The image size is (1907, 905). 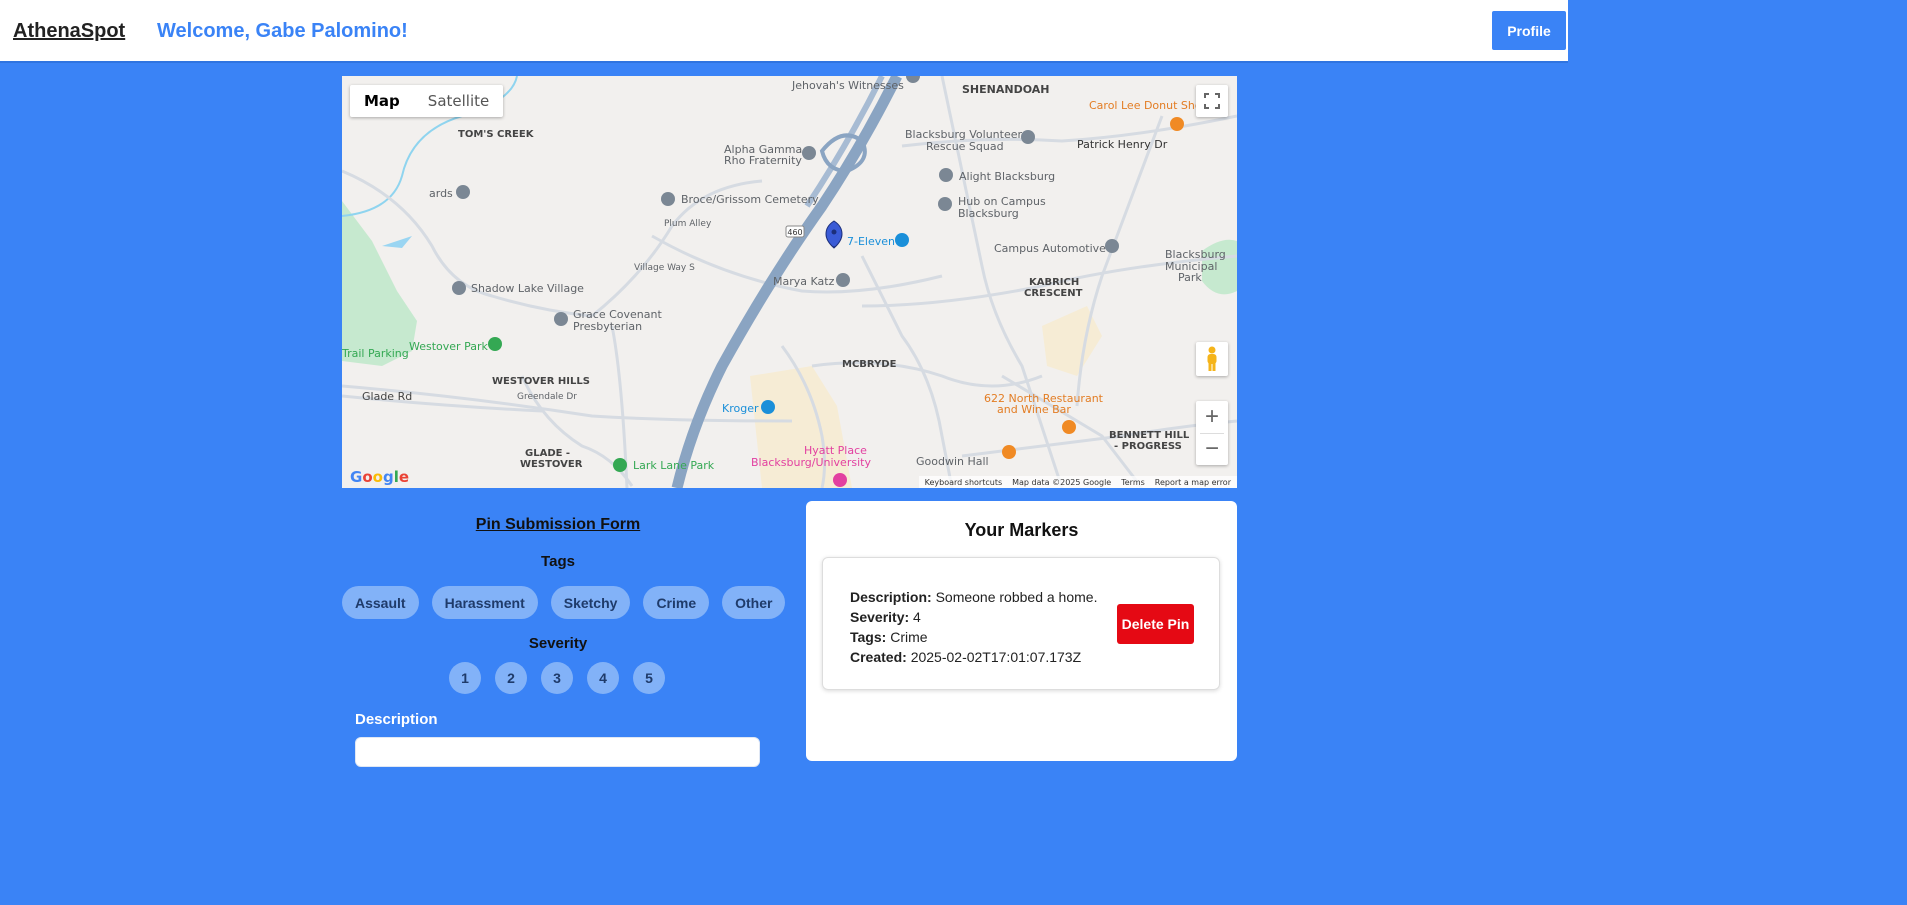 What do you see at coordinates (664, 268) in the screenshot?
I see `map-label-village-way: Village Way S` at bounding box center [664, 268].